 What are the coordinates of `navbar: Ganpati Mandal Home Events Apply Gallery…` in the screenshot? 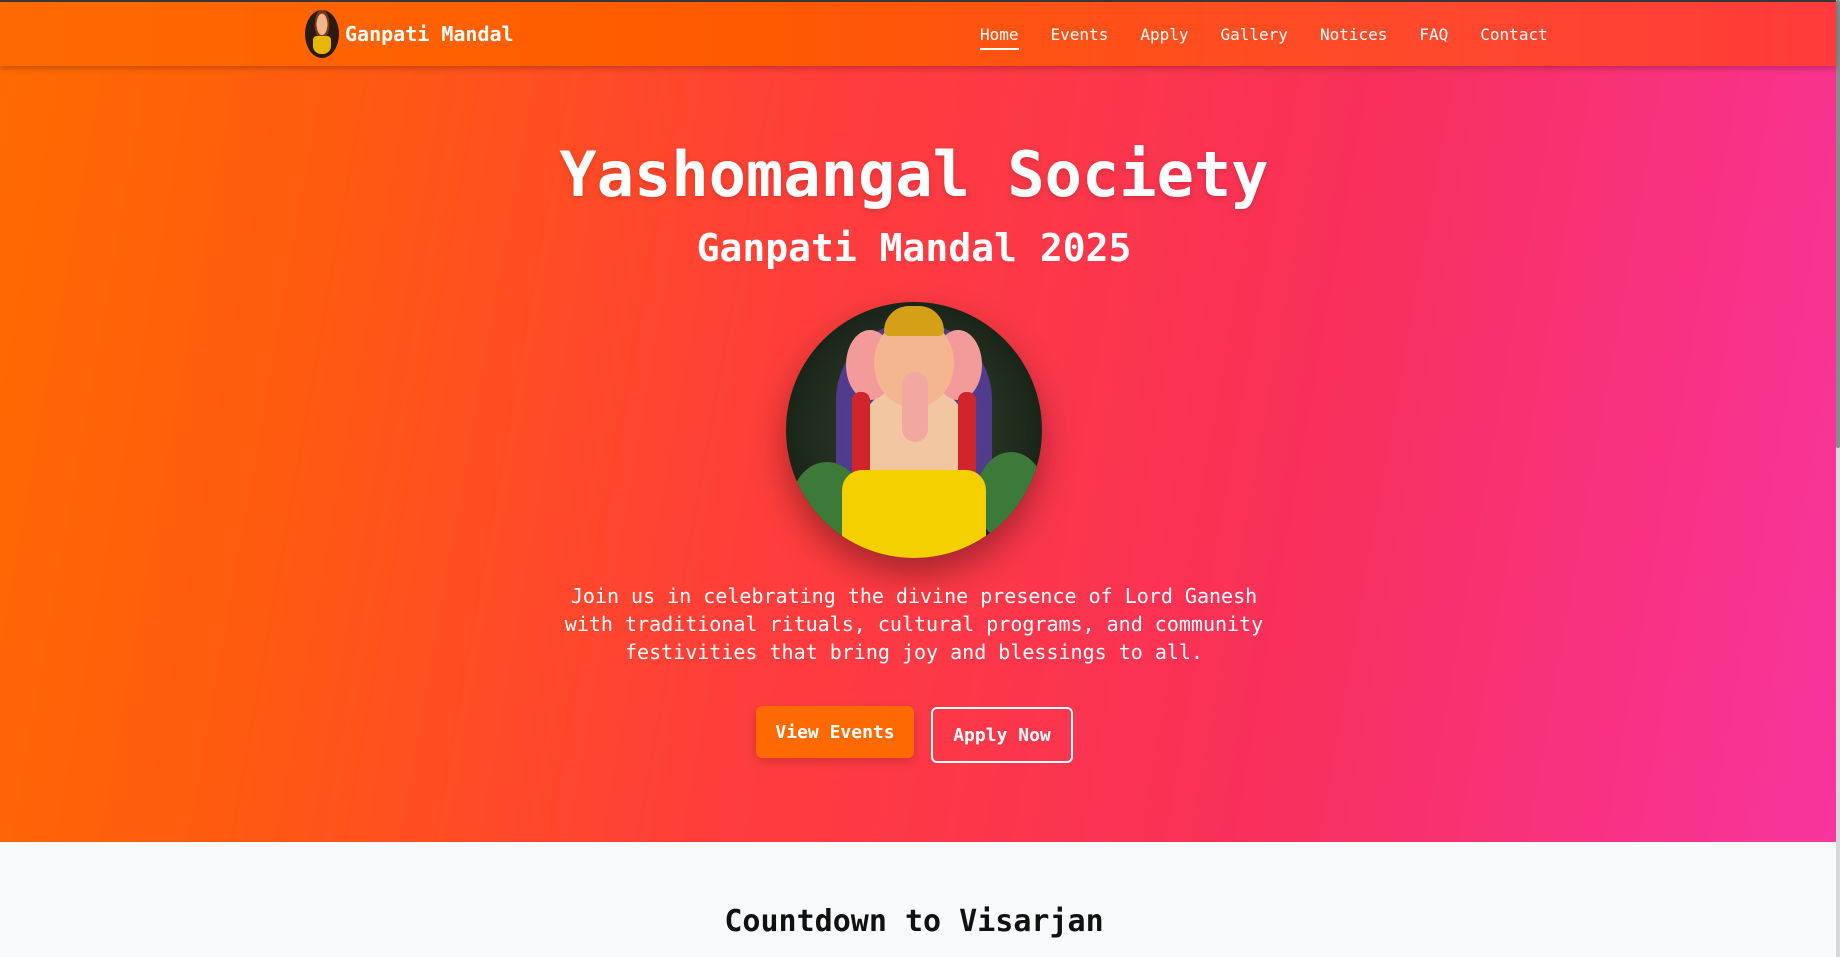 It's located at (918, 34).